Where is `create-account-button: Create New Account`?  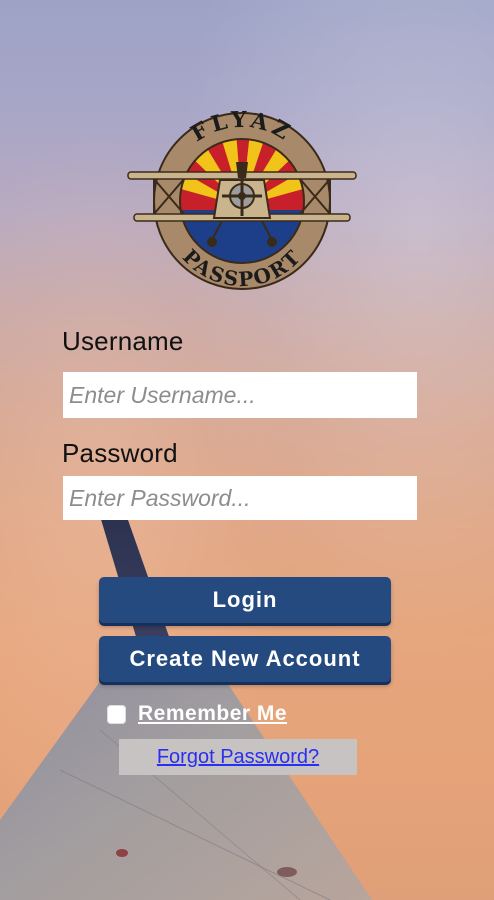 create-account-button: Create New Account is located at coordinates (245, 659).